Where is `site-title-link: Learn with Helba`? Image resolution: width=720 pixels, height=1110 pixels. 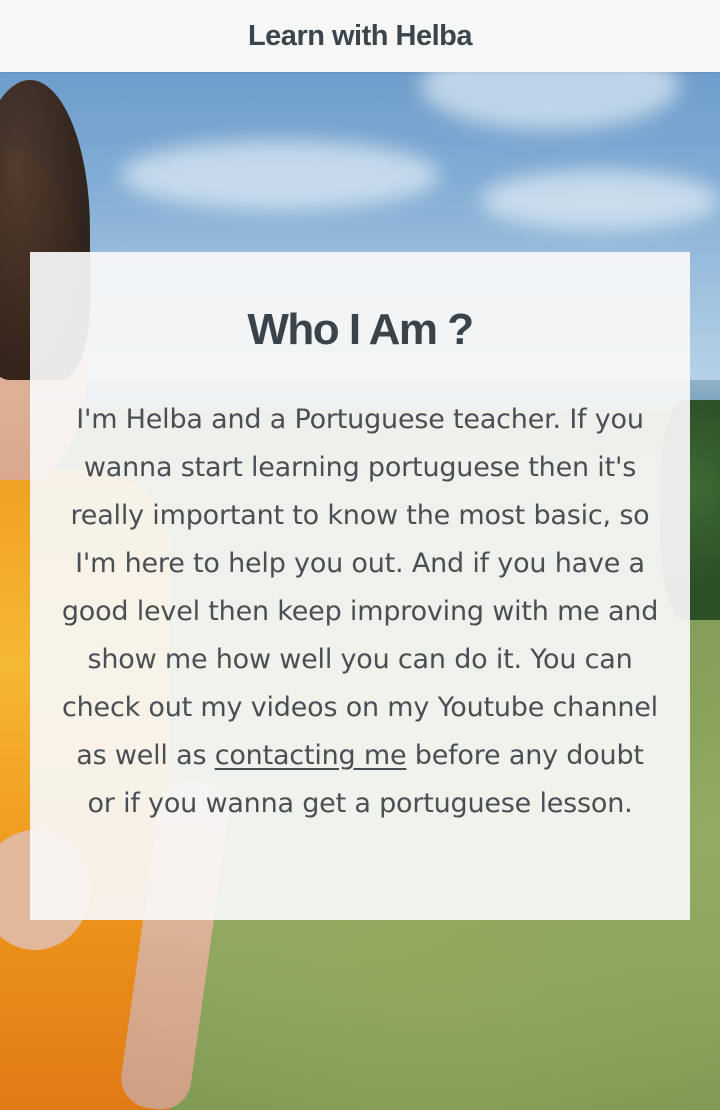
site-title-link: Learn with Helba is located at coordinates (360, 36).